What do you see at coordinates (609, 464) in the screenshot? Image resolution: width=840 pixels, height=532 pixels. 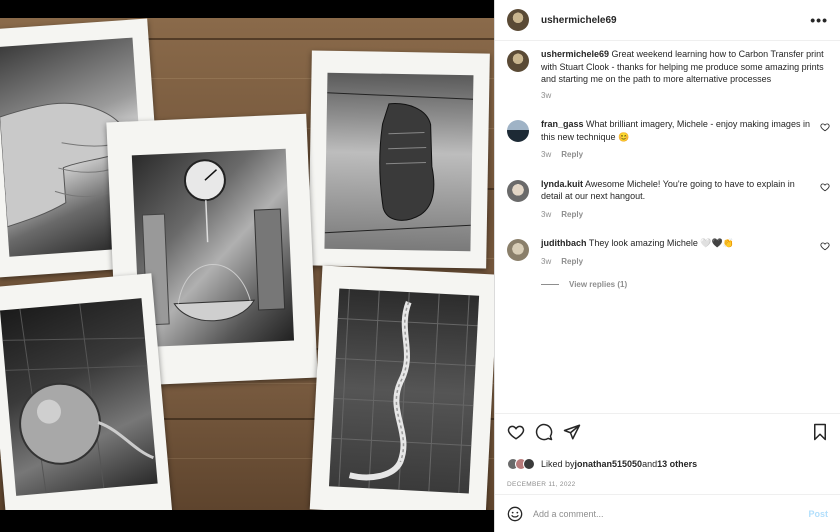 I see `liker-username: jonathan515050` at bounding box center [609, 464].